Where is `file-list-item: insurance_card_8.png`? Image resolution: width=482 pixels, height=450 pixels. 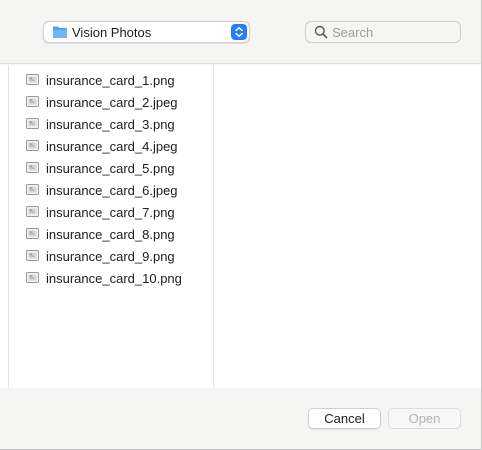
file-list-item: insurance_card_8.png is located at coordinates (111, 234).